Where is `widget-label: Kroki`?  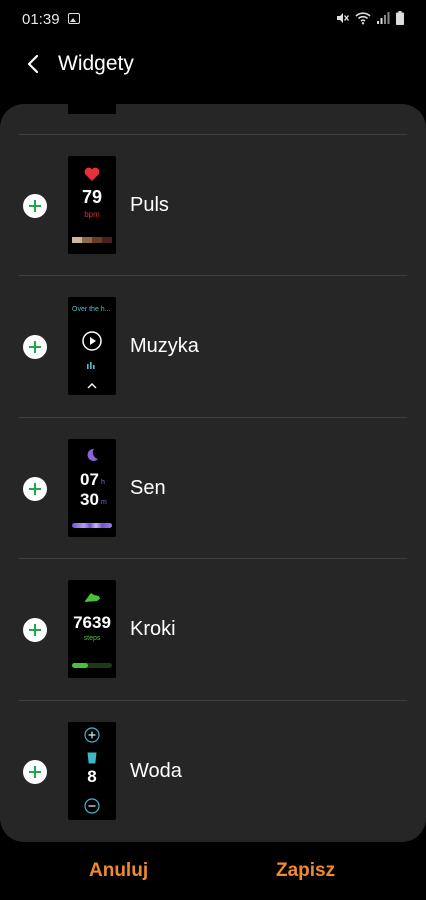 widget-label: Kroki is located at coordinates (153, 629).